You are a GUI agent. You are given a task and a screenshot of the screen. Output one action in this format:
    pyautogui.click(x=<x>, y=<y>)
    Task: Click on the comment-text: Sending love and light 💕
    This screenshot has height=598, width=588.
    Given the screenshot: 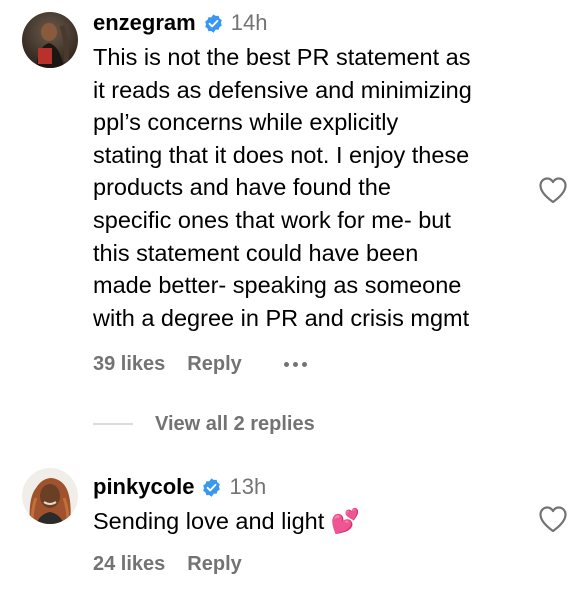 What is the action you would take?
    pyautogui.click(x=227, y=521)
    